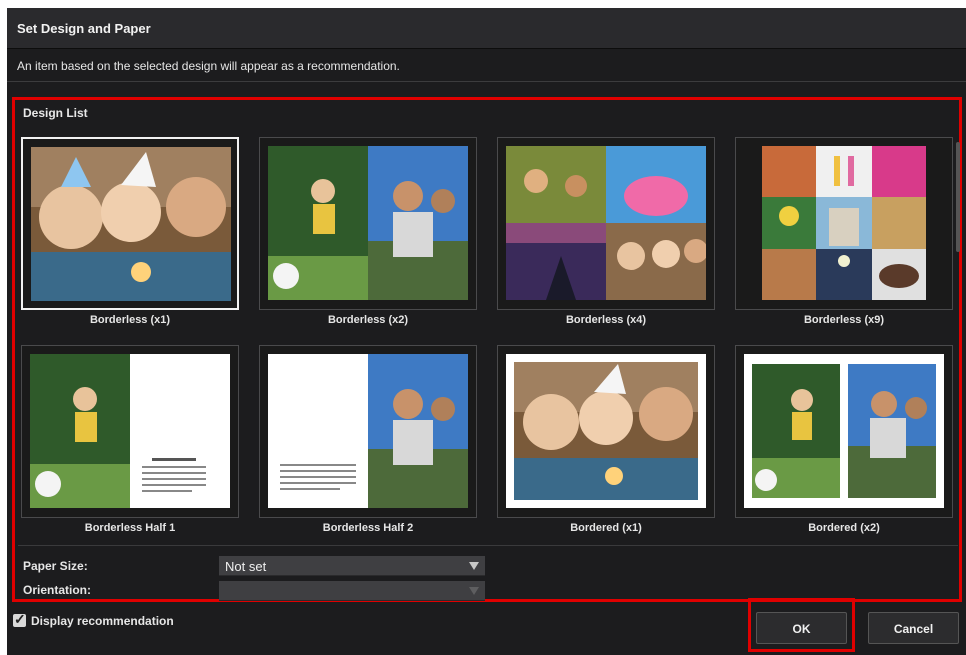 This screenshot has height=655, width=966. I want to click on half-photo-left-thumbnail, so click(130, 431).